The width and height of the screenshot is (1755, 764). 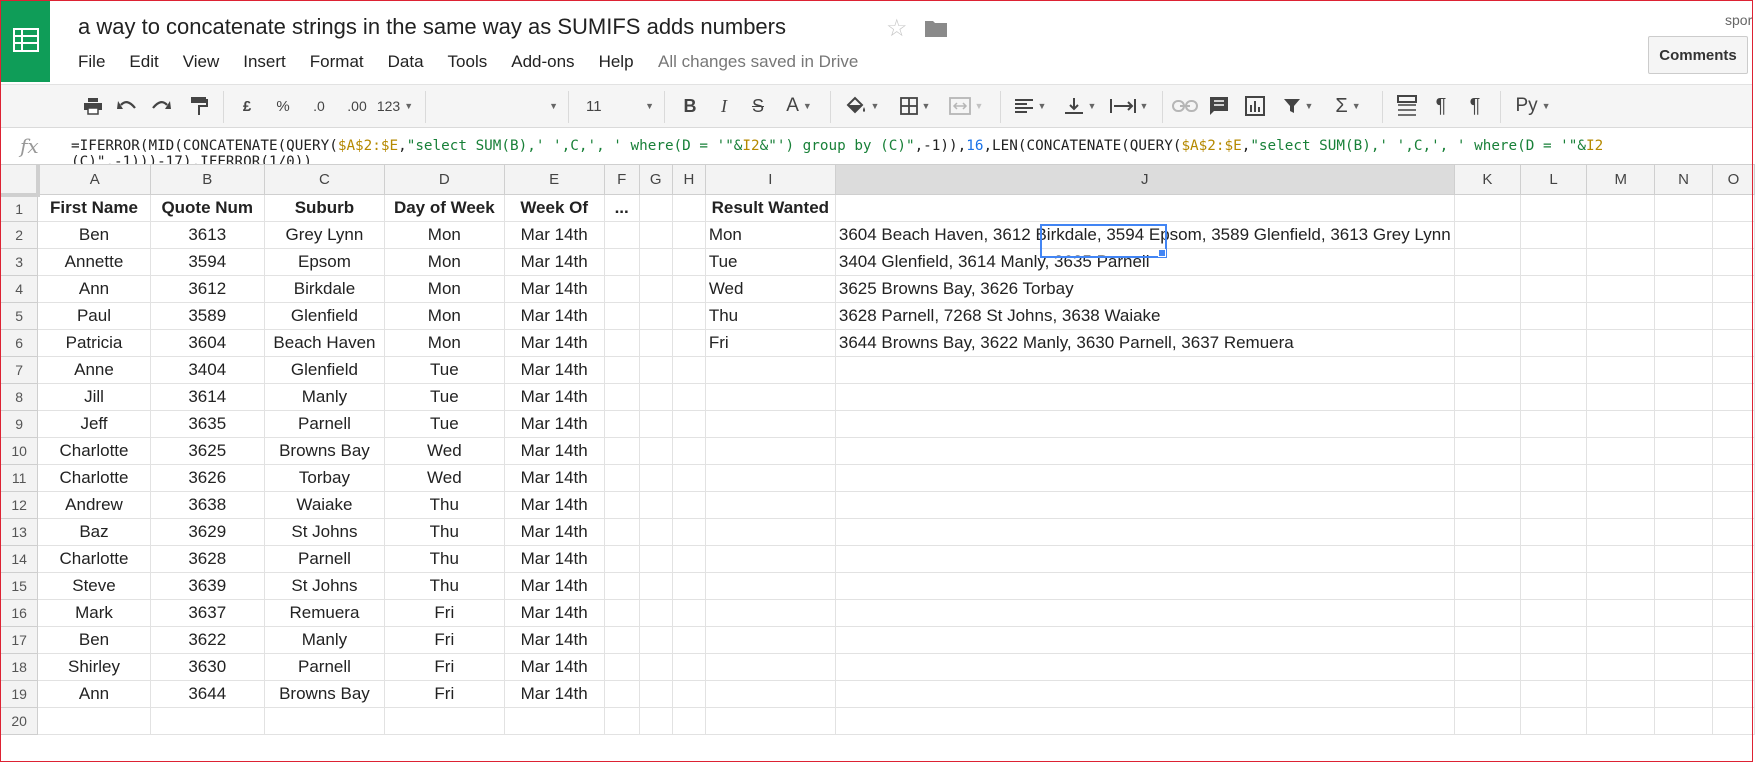 I want to click on cell-a20, so click(x=94, y=721).